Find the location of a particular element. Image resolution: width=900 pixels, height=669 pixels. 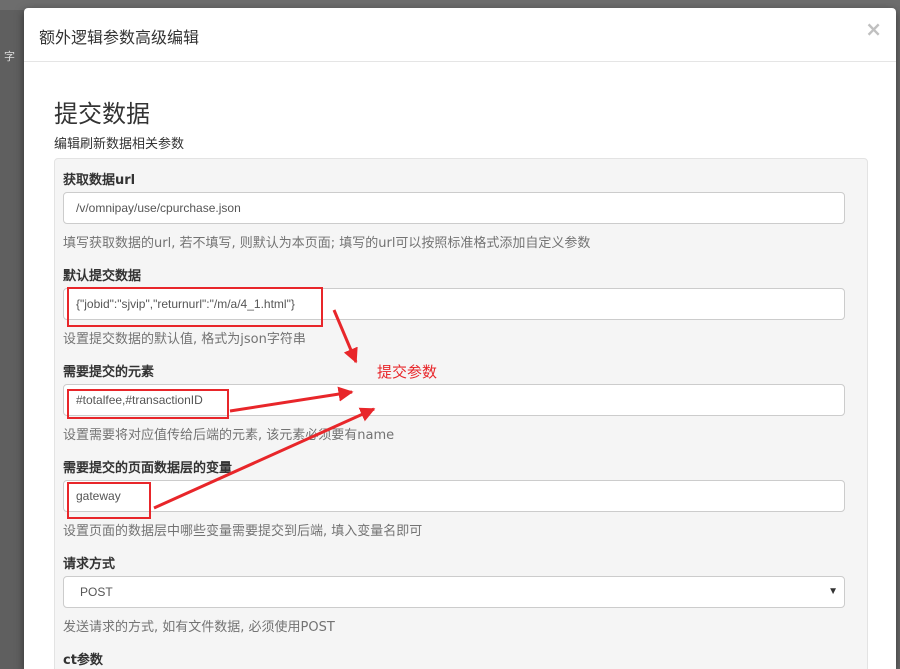

field-label-ct-param: ct参数 is located at coordinates (83, 660).